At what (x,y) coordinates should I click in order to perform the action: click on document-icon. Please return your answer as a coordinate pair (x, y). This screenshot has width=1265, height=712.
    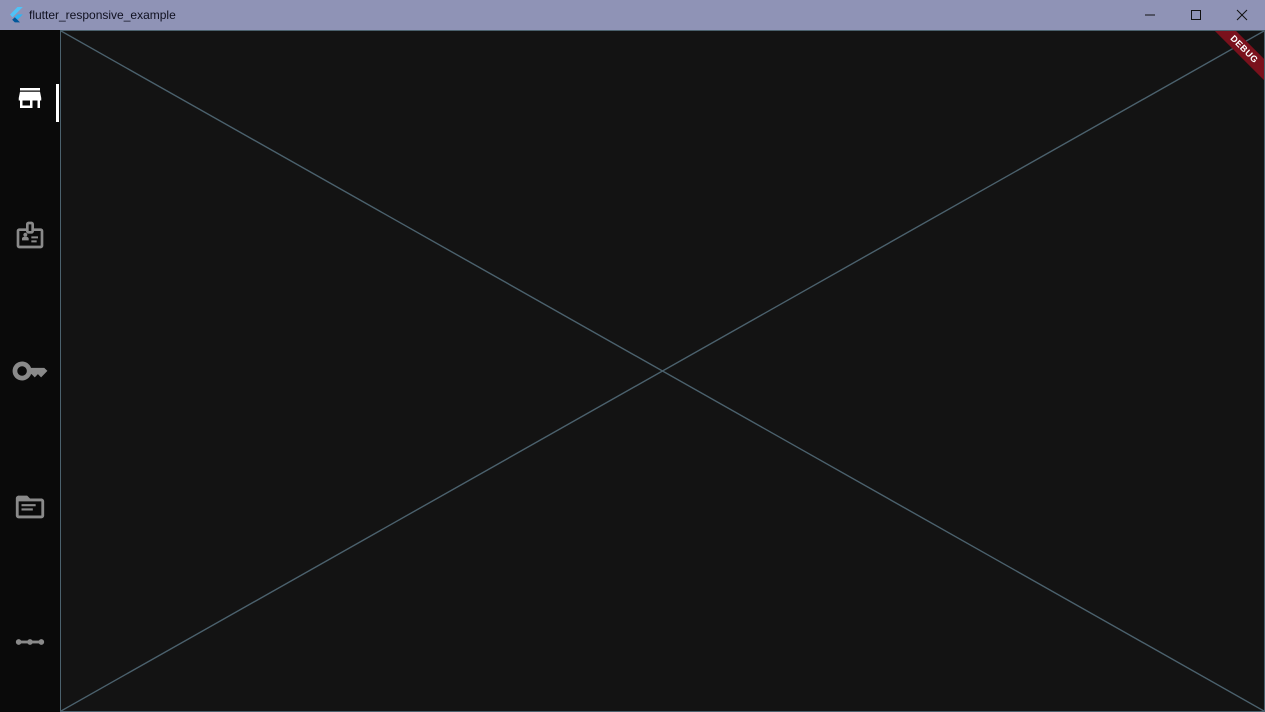
    Looking at the image, I should click on (30, 507).